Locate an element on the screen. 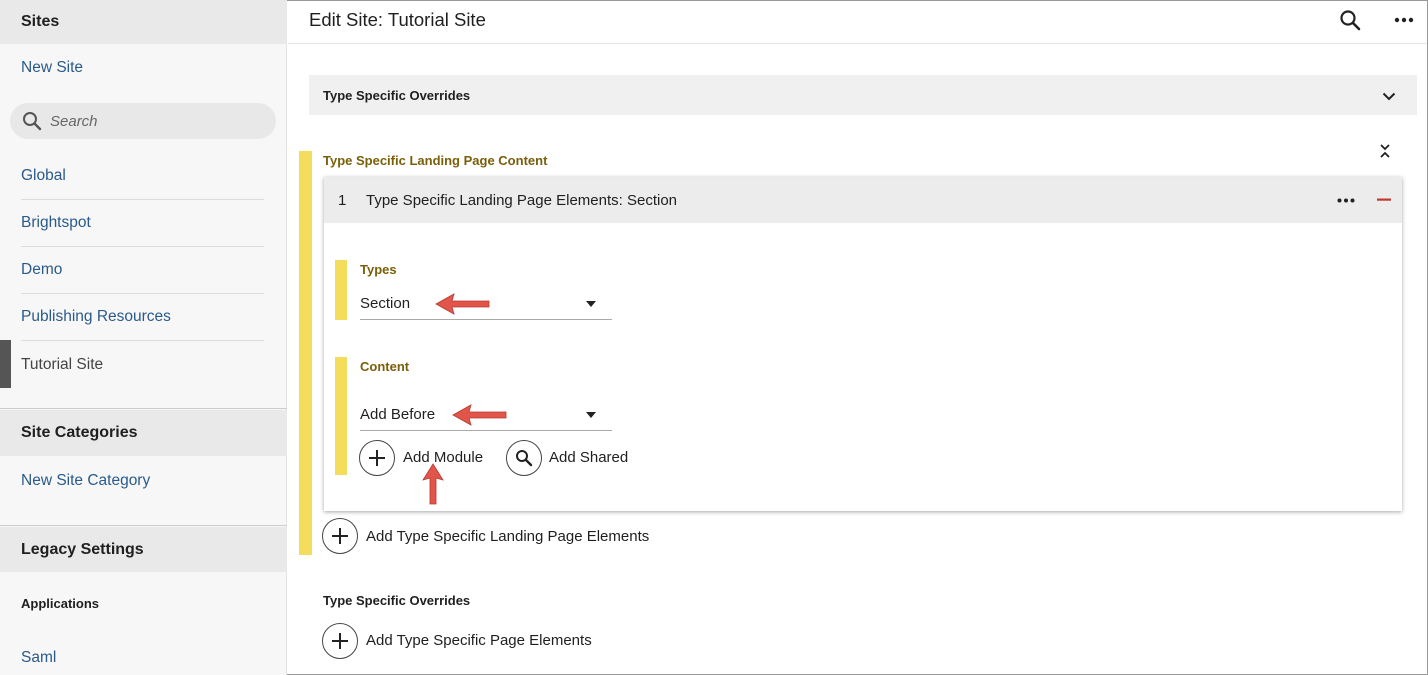  sidebar-header-site-categories: Site Categories is located at coordinates (143, 433).